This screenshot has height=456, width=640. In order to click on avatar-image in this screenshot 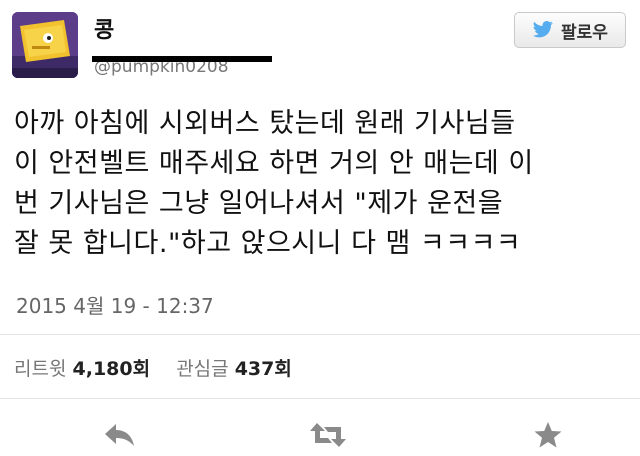, I will do `click(45, 45)`.